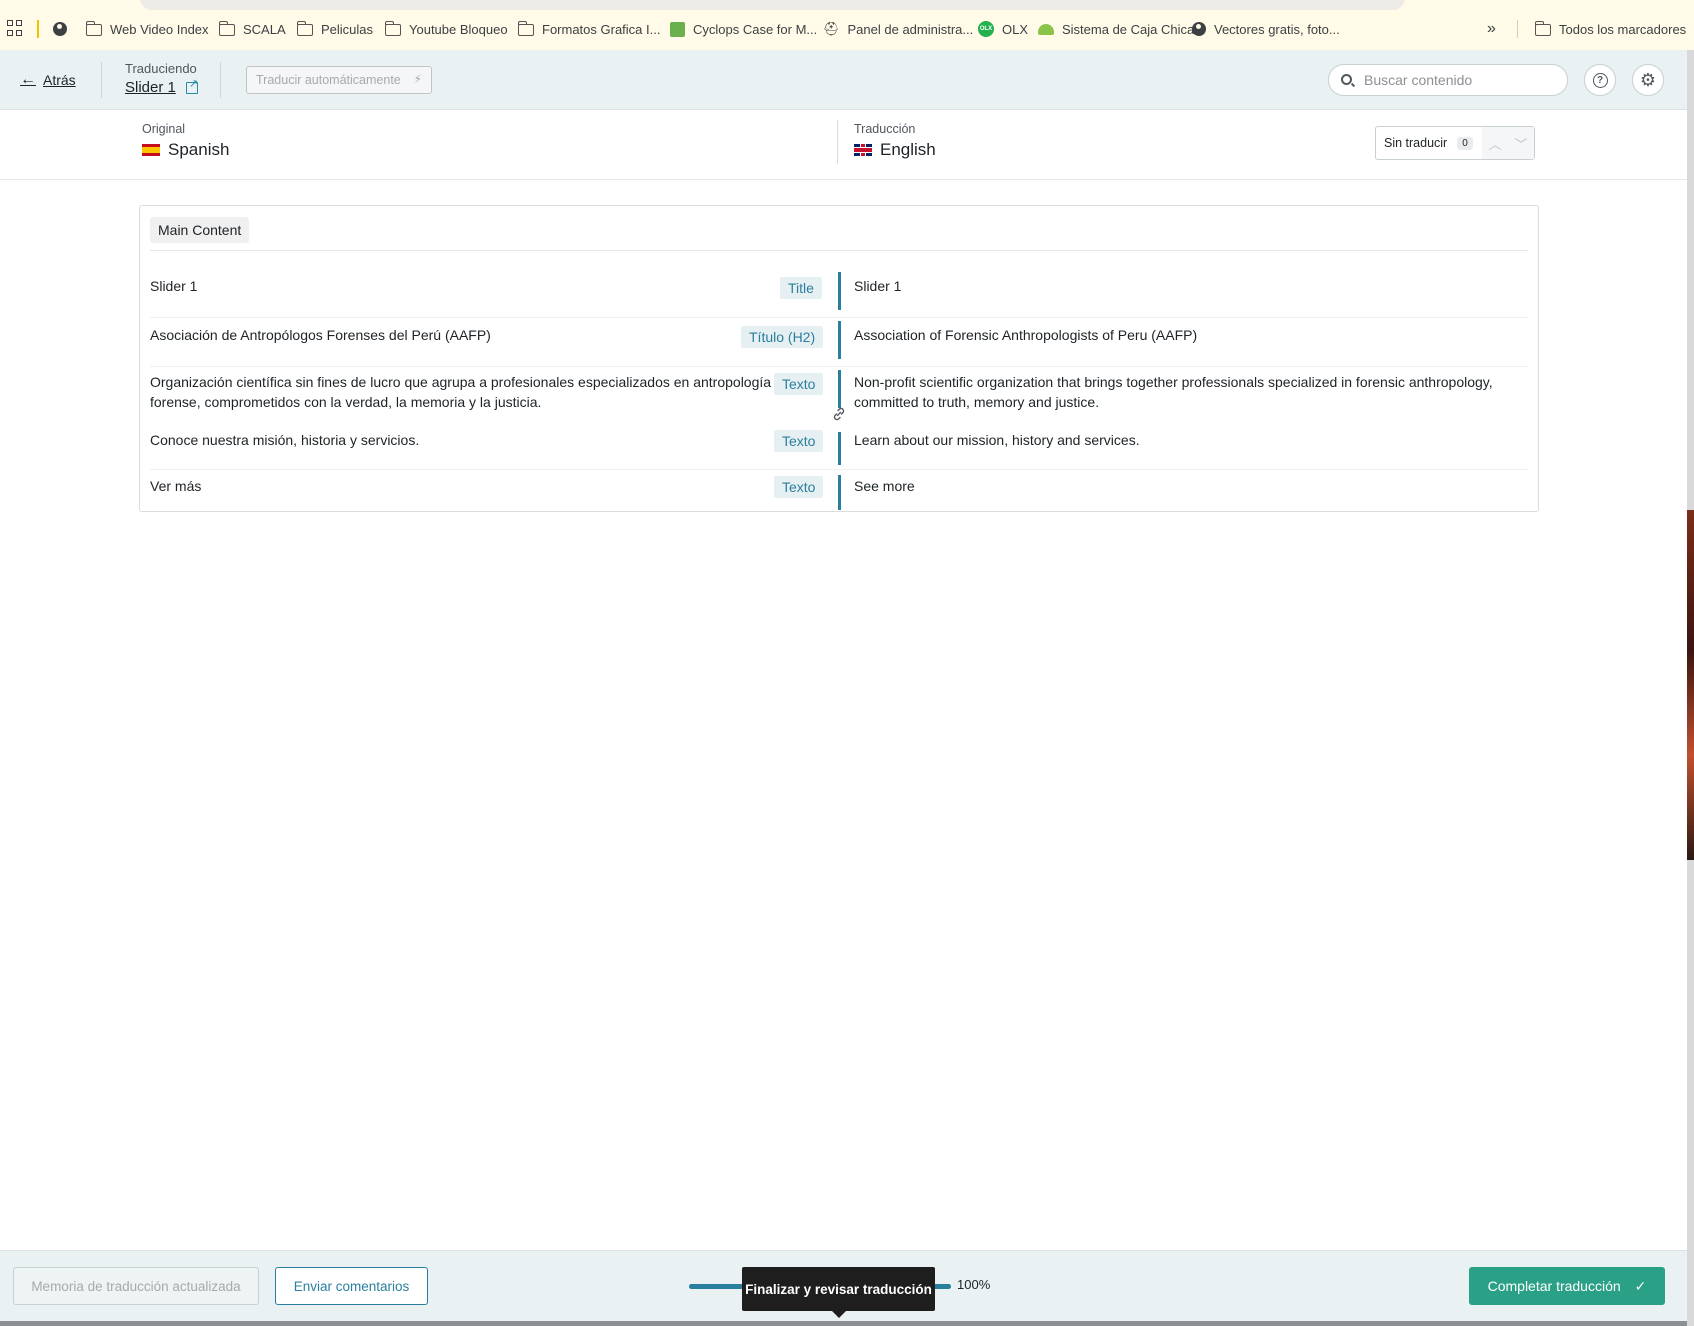 This screenshot has width=1694, height=1326. I want to click on field-type-badge: Título (H2), so click(782, 337).